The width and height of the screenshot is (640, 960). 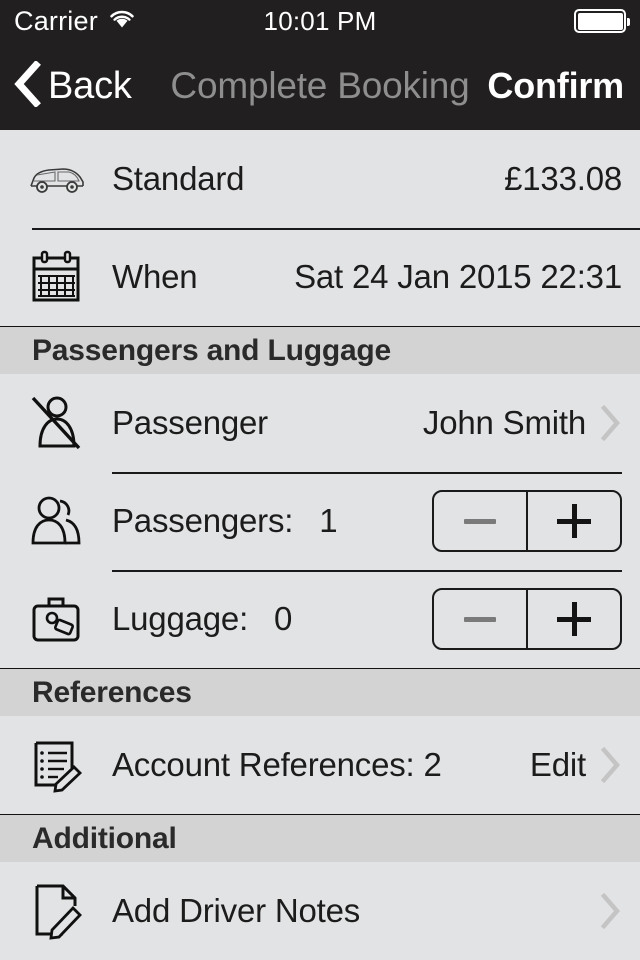 I want to click on people-icon, so click(x=56, y=521).